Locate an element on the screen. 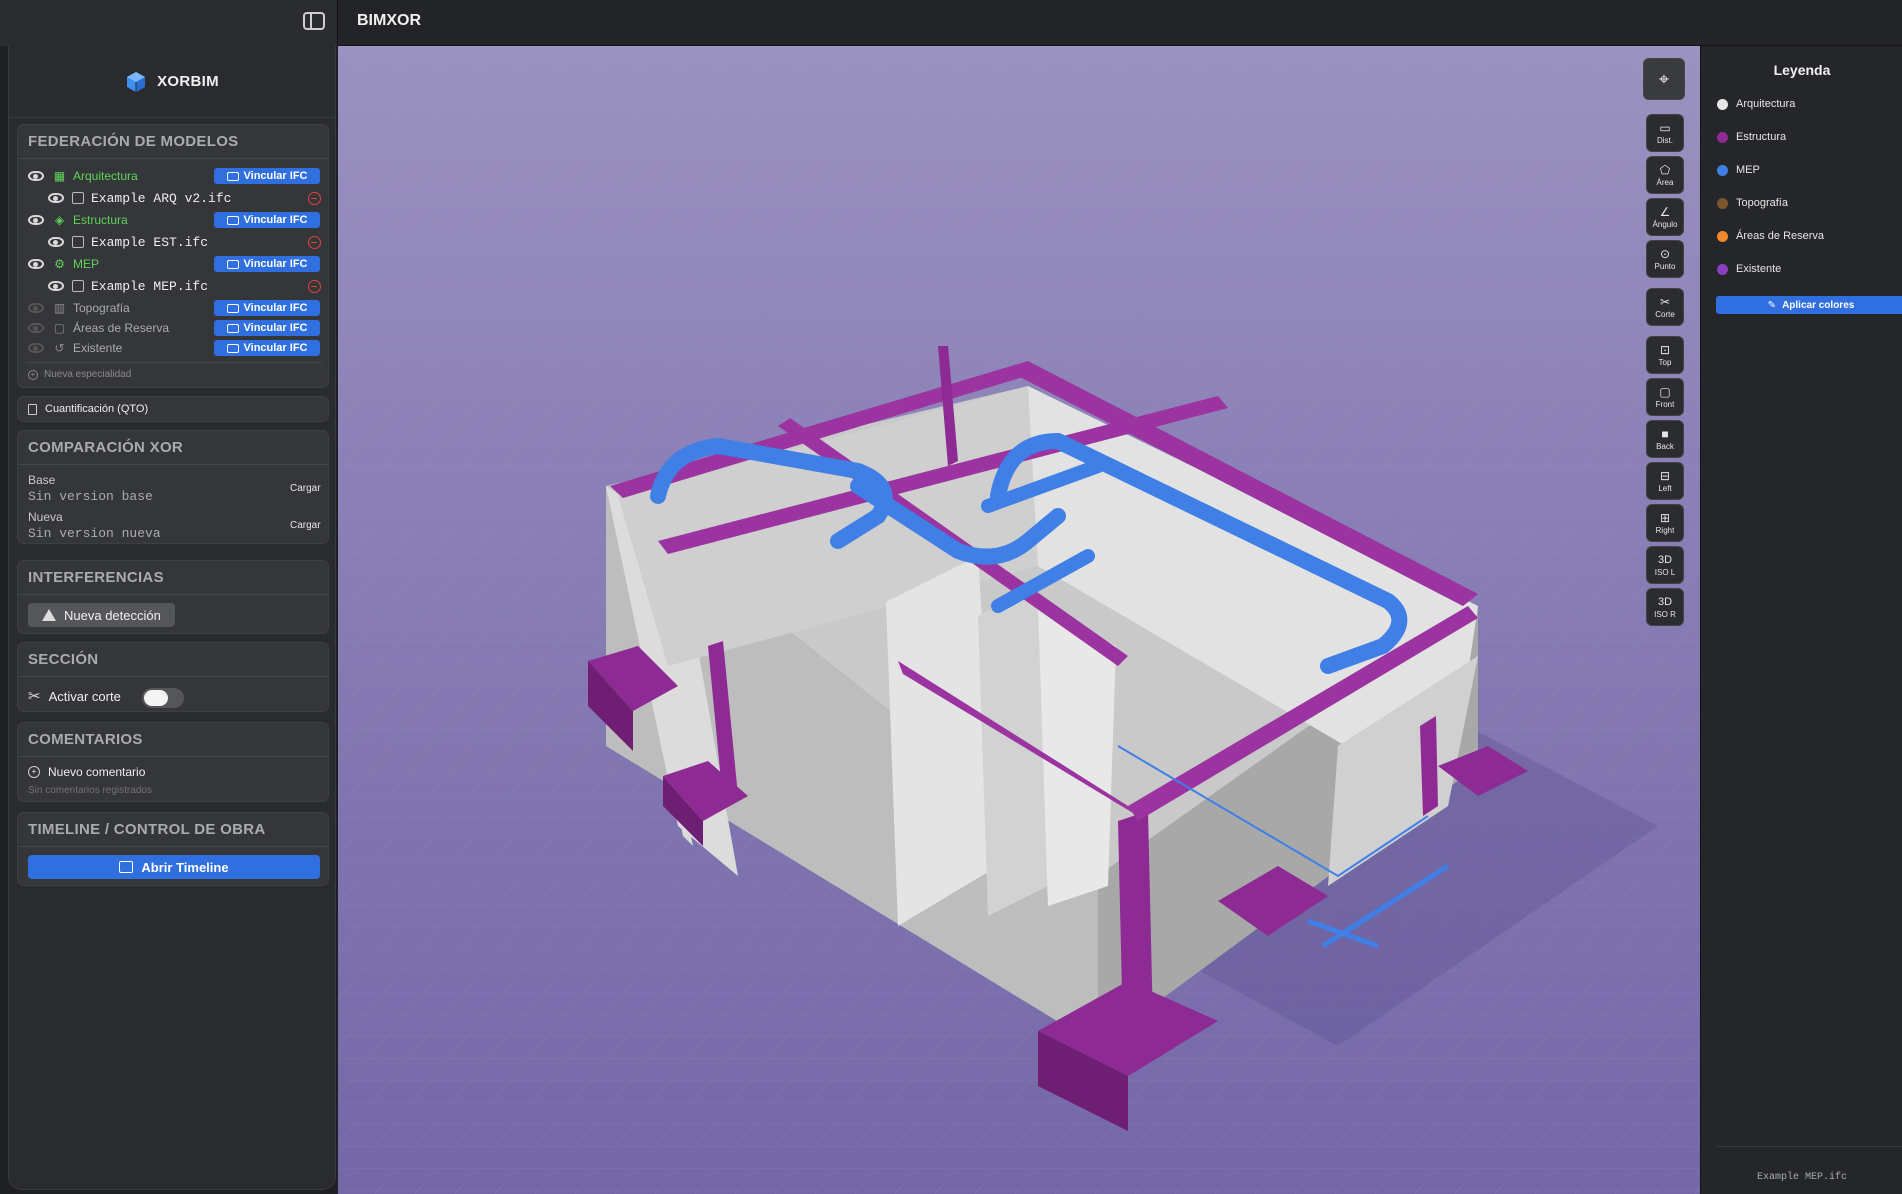  legend-item-mep: MEP is located at coordinates (1738, 170).